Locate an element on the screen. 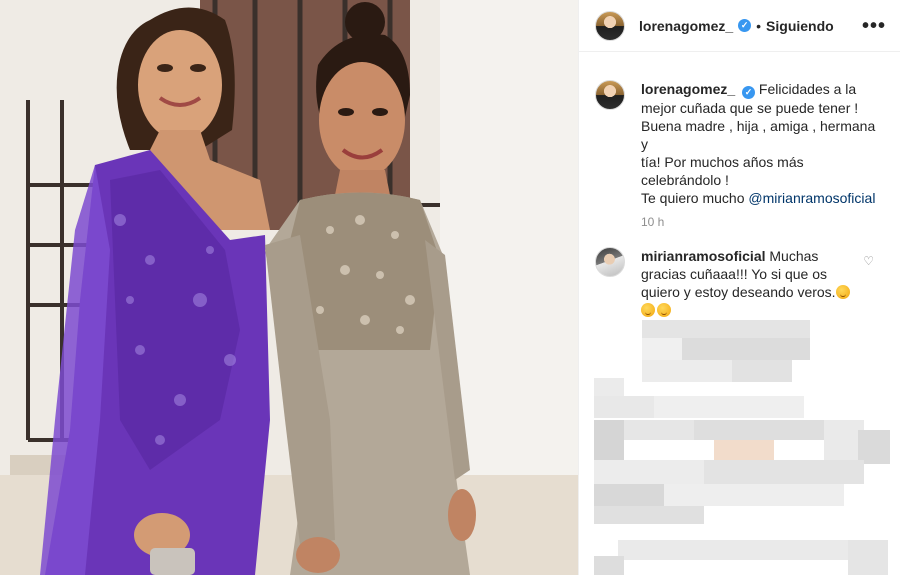 This screenshot has height=575, width=900. caption-mention-link: @mirianramosoficial is located at coordinates (811, 198).